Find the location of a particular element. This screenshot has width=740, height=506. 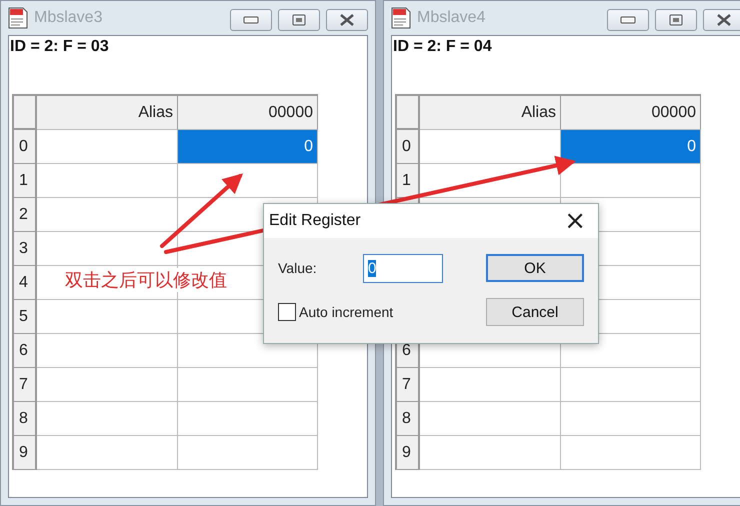

window-title: Mbslave4 is located at coordinates (451, 18).